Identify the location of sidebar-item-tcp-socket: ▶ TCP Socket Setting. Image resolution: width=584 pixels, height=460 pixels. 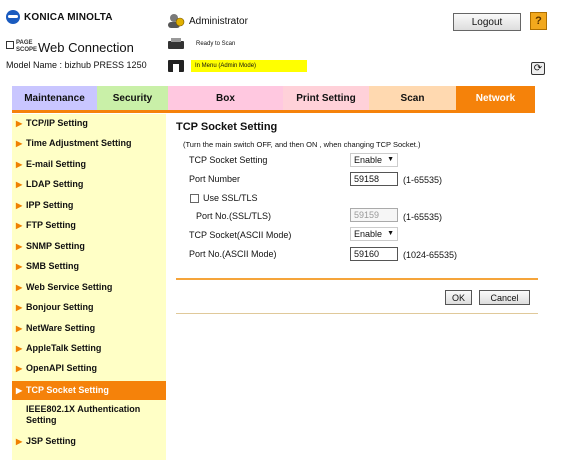
(89, 390).